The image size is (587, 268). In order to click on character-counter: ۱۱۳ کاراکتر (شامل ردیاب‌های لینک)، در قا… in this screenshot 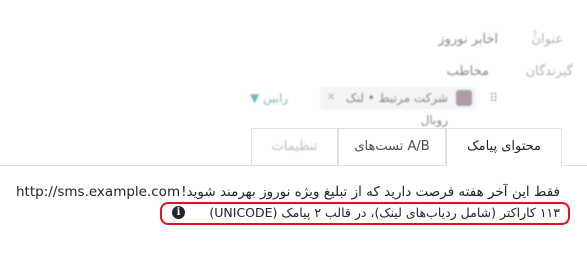, I will do `click(384, 212)`.